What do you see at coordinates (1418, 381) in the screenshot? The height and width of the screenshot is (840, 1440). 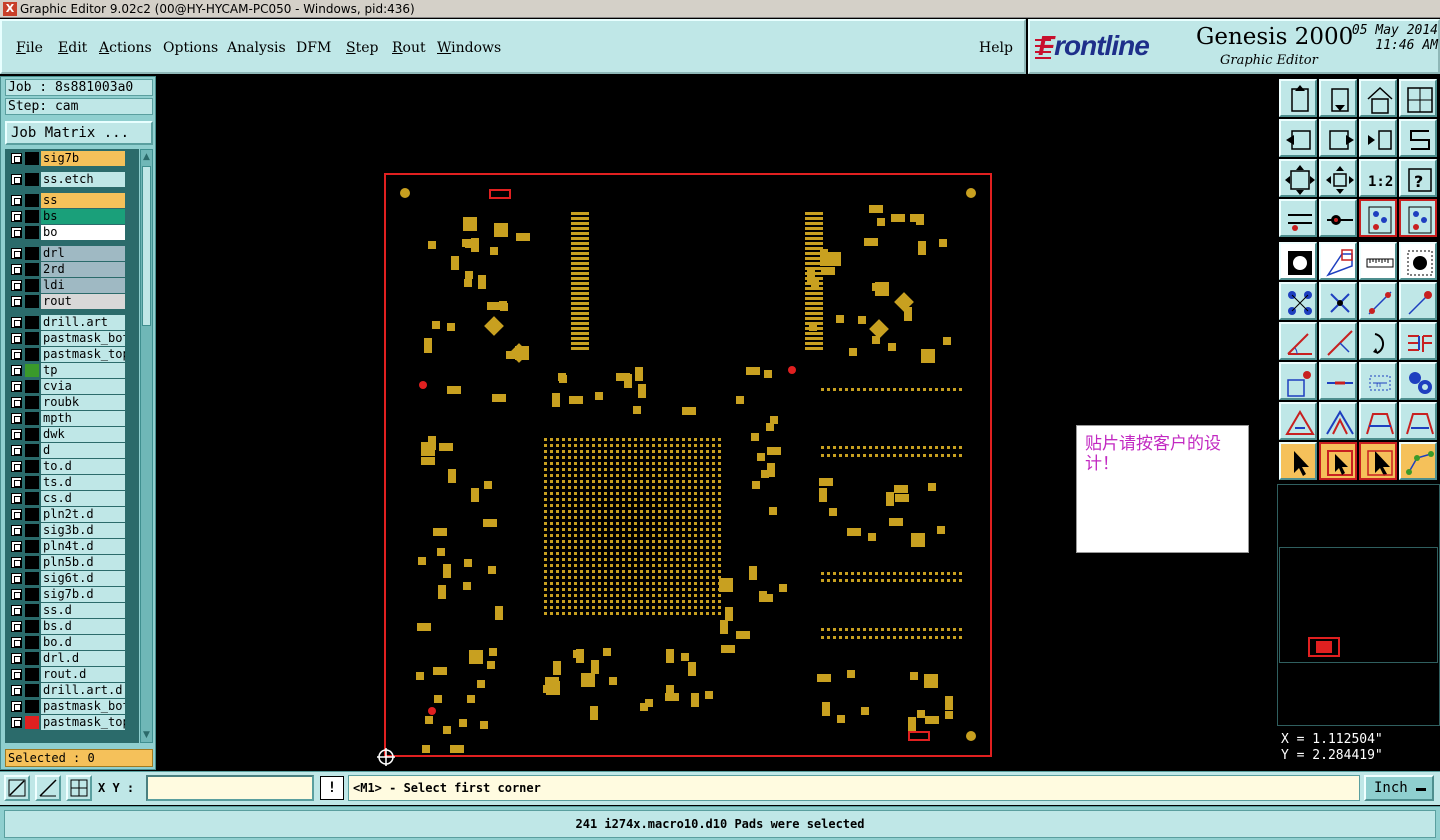 I see `cluster-icon` at bounding box center [1418, 381].